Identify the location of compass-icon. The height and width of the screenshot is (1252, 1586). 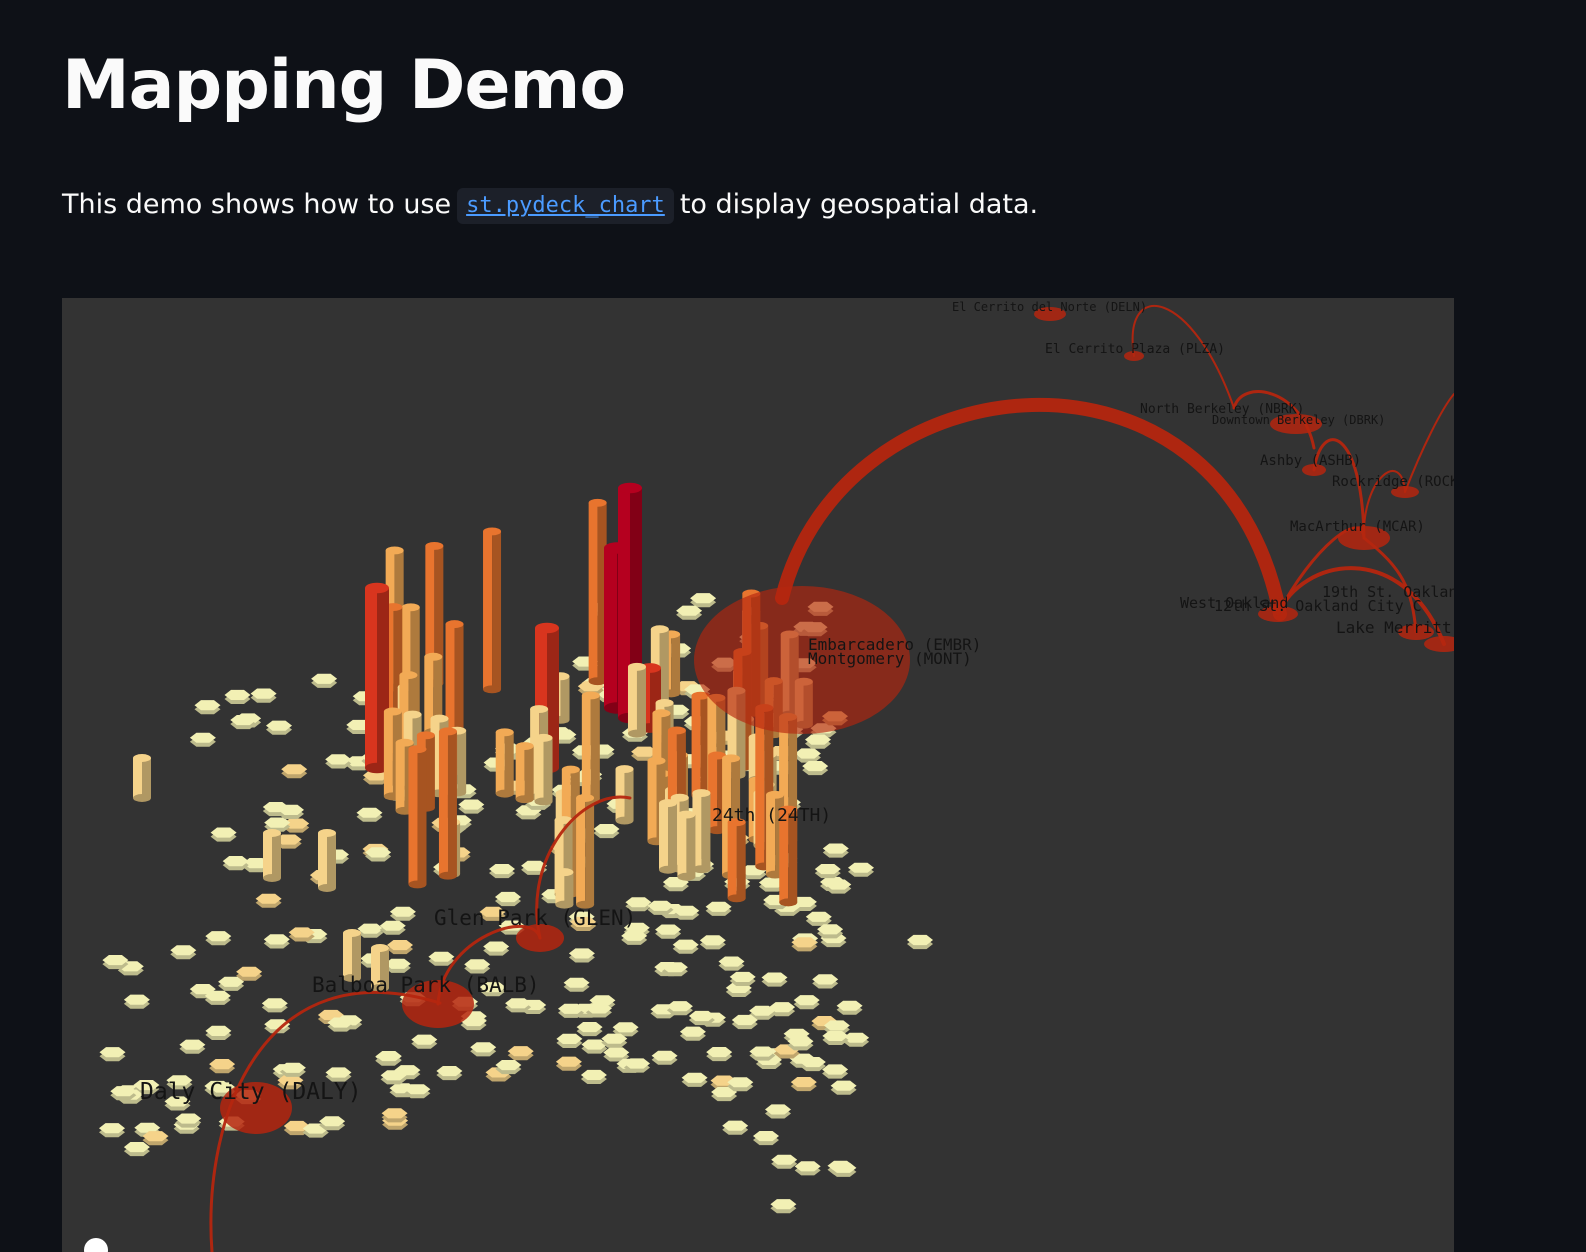
(96, 1245).